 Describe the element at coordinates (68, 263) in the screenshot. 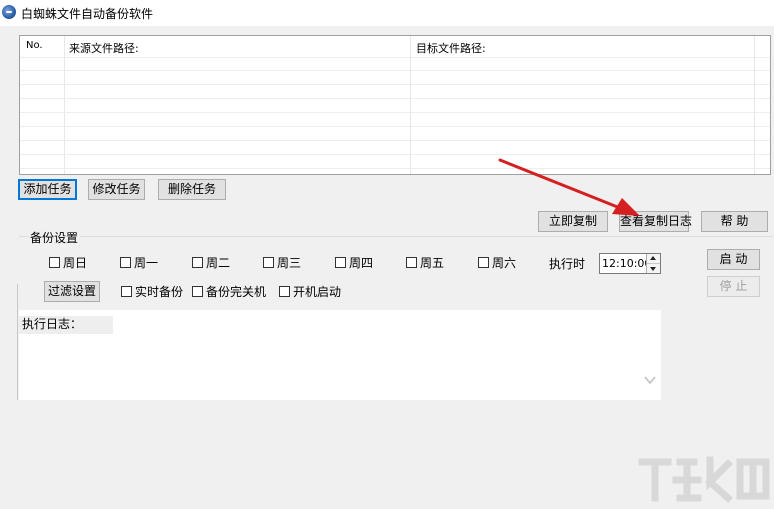

I see `checkbox-sunday: 周日` at that location.